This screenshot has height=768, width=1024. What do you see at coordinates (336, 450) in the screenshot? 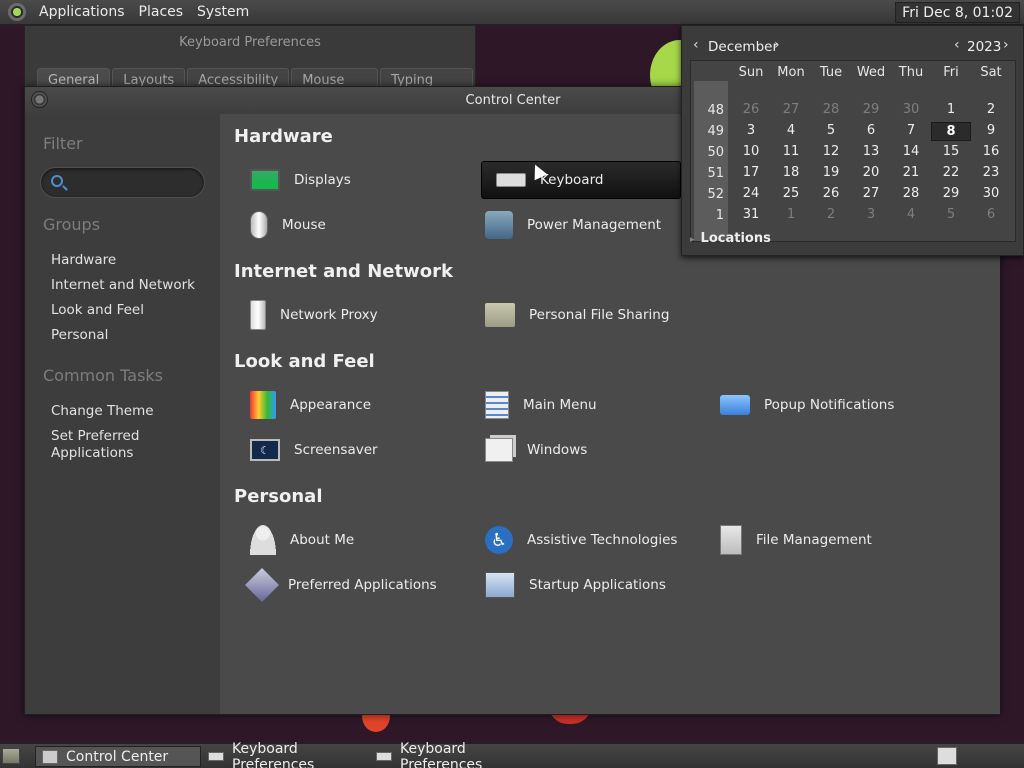
I see `item-screensaver: ☾ Screensaver` at bounding box center [336, 450].